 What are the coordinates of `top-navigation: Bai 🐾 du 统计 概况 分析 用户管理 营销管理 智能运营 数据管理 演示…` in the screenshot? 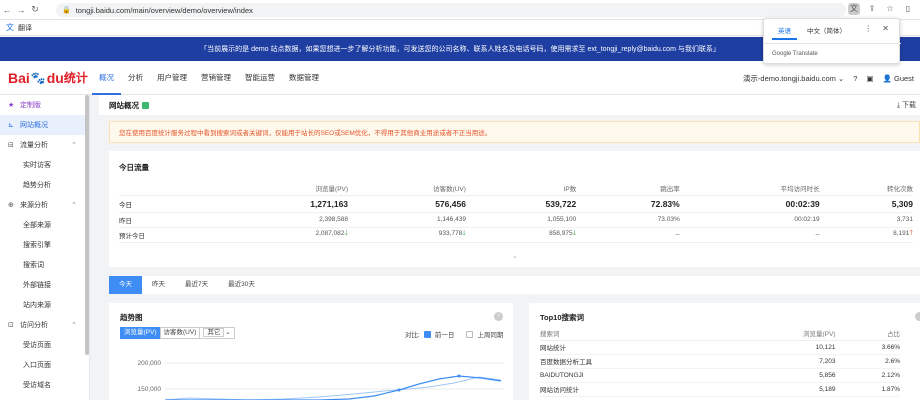 It's located at (460, 78).